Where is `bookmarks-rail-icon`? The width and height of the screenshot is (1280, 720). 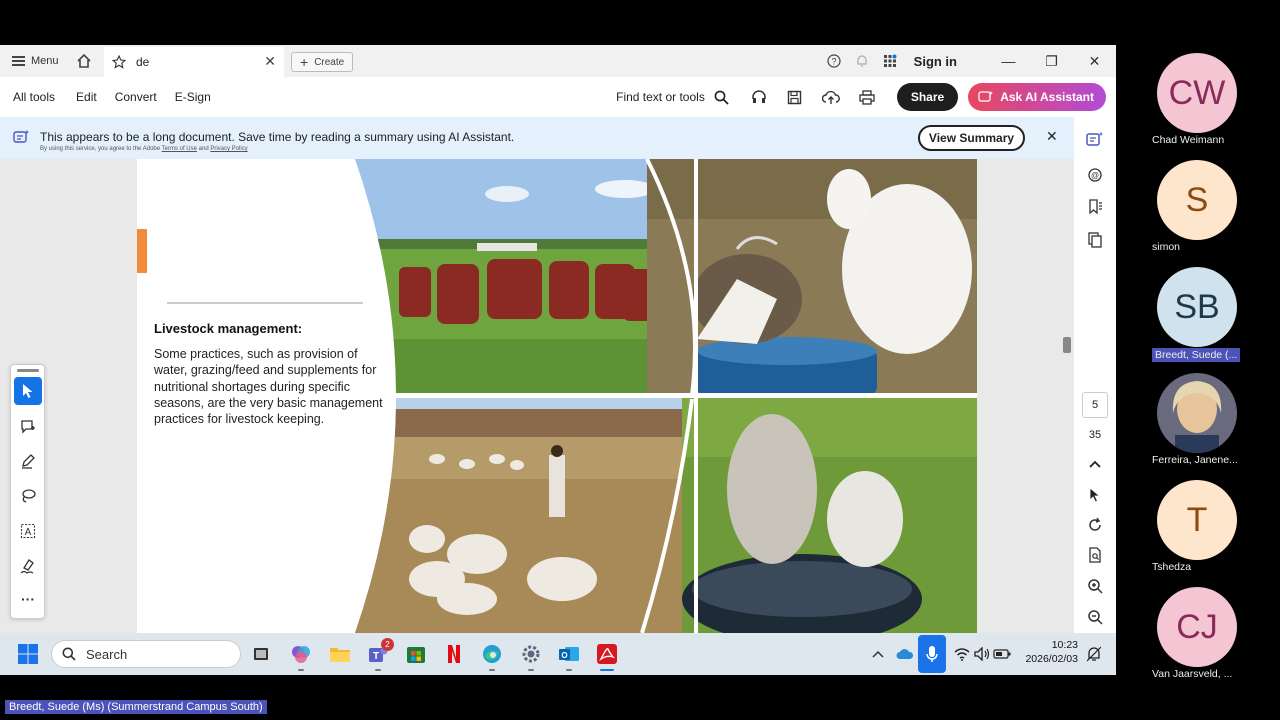
bookmarks-rail-icon is located at coordinates (1095, 207).